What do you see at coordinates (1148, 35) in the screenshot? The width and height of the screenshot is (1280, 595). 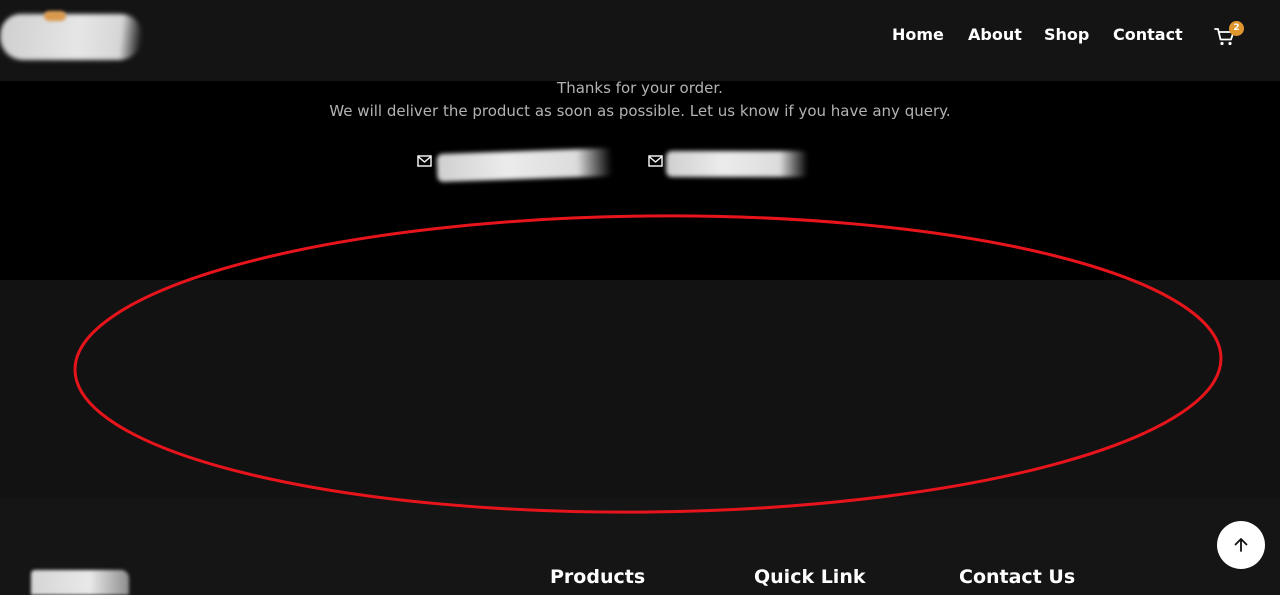 I see `nav-contact-link: Contact` at bounding box center [1148, 35].